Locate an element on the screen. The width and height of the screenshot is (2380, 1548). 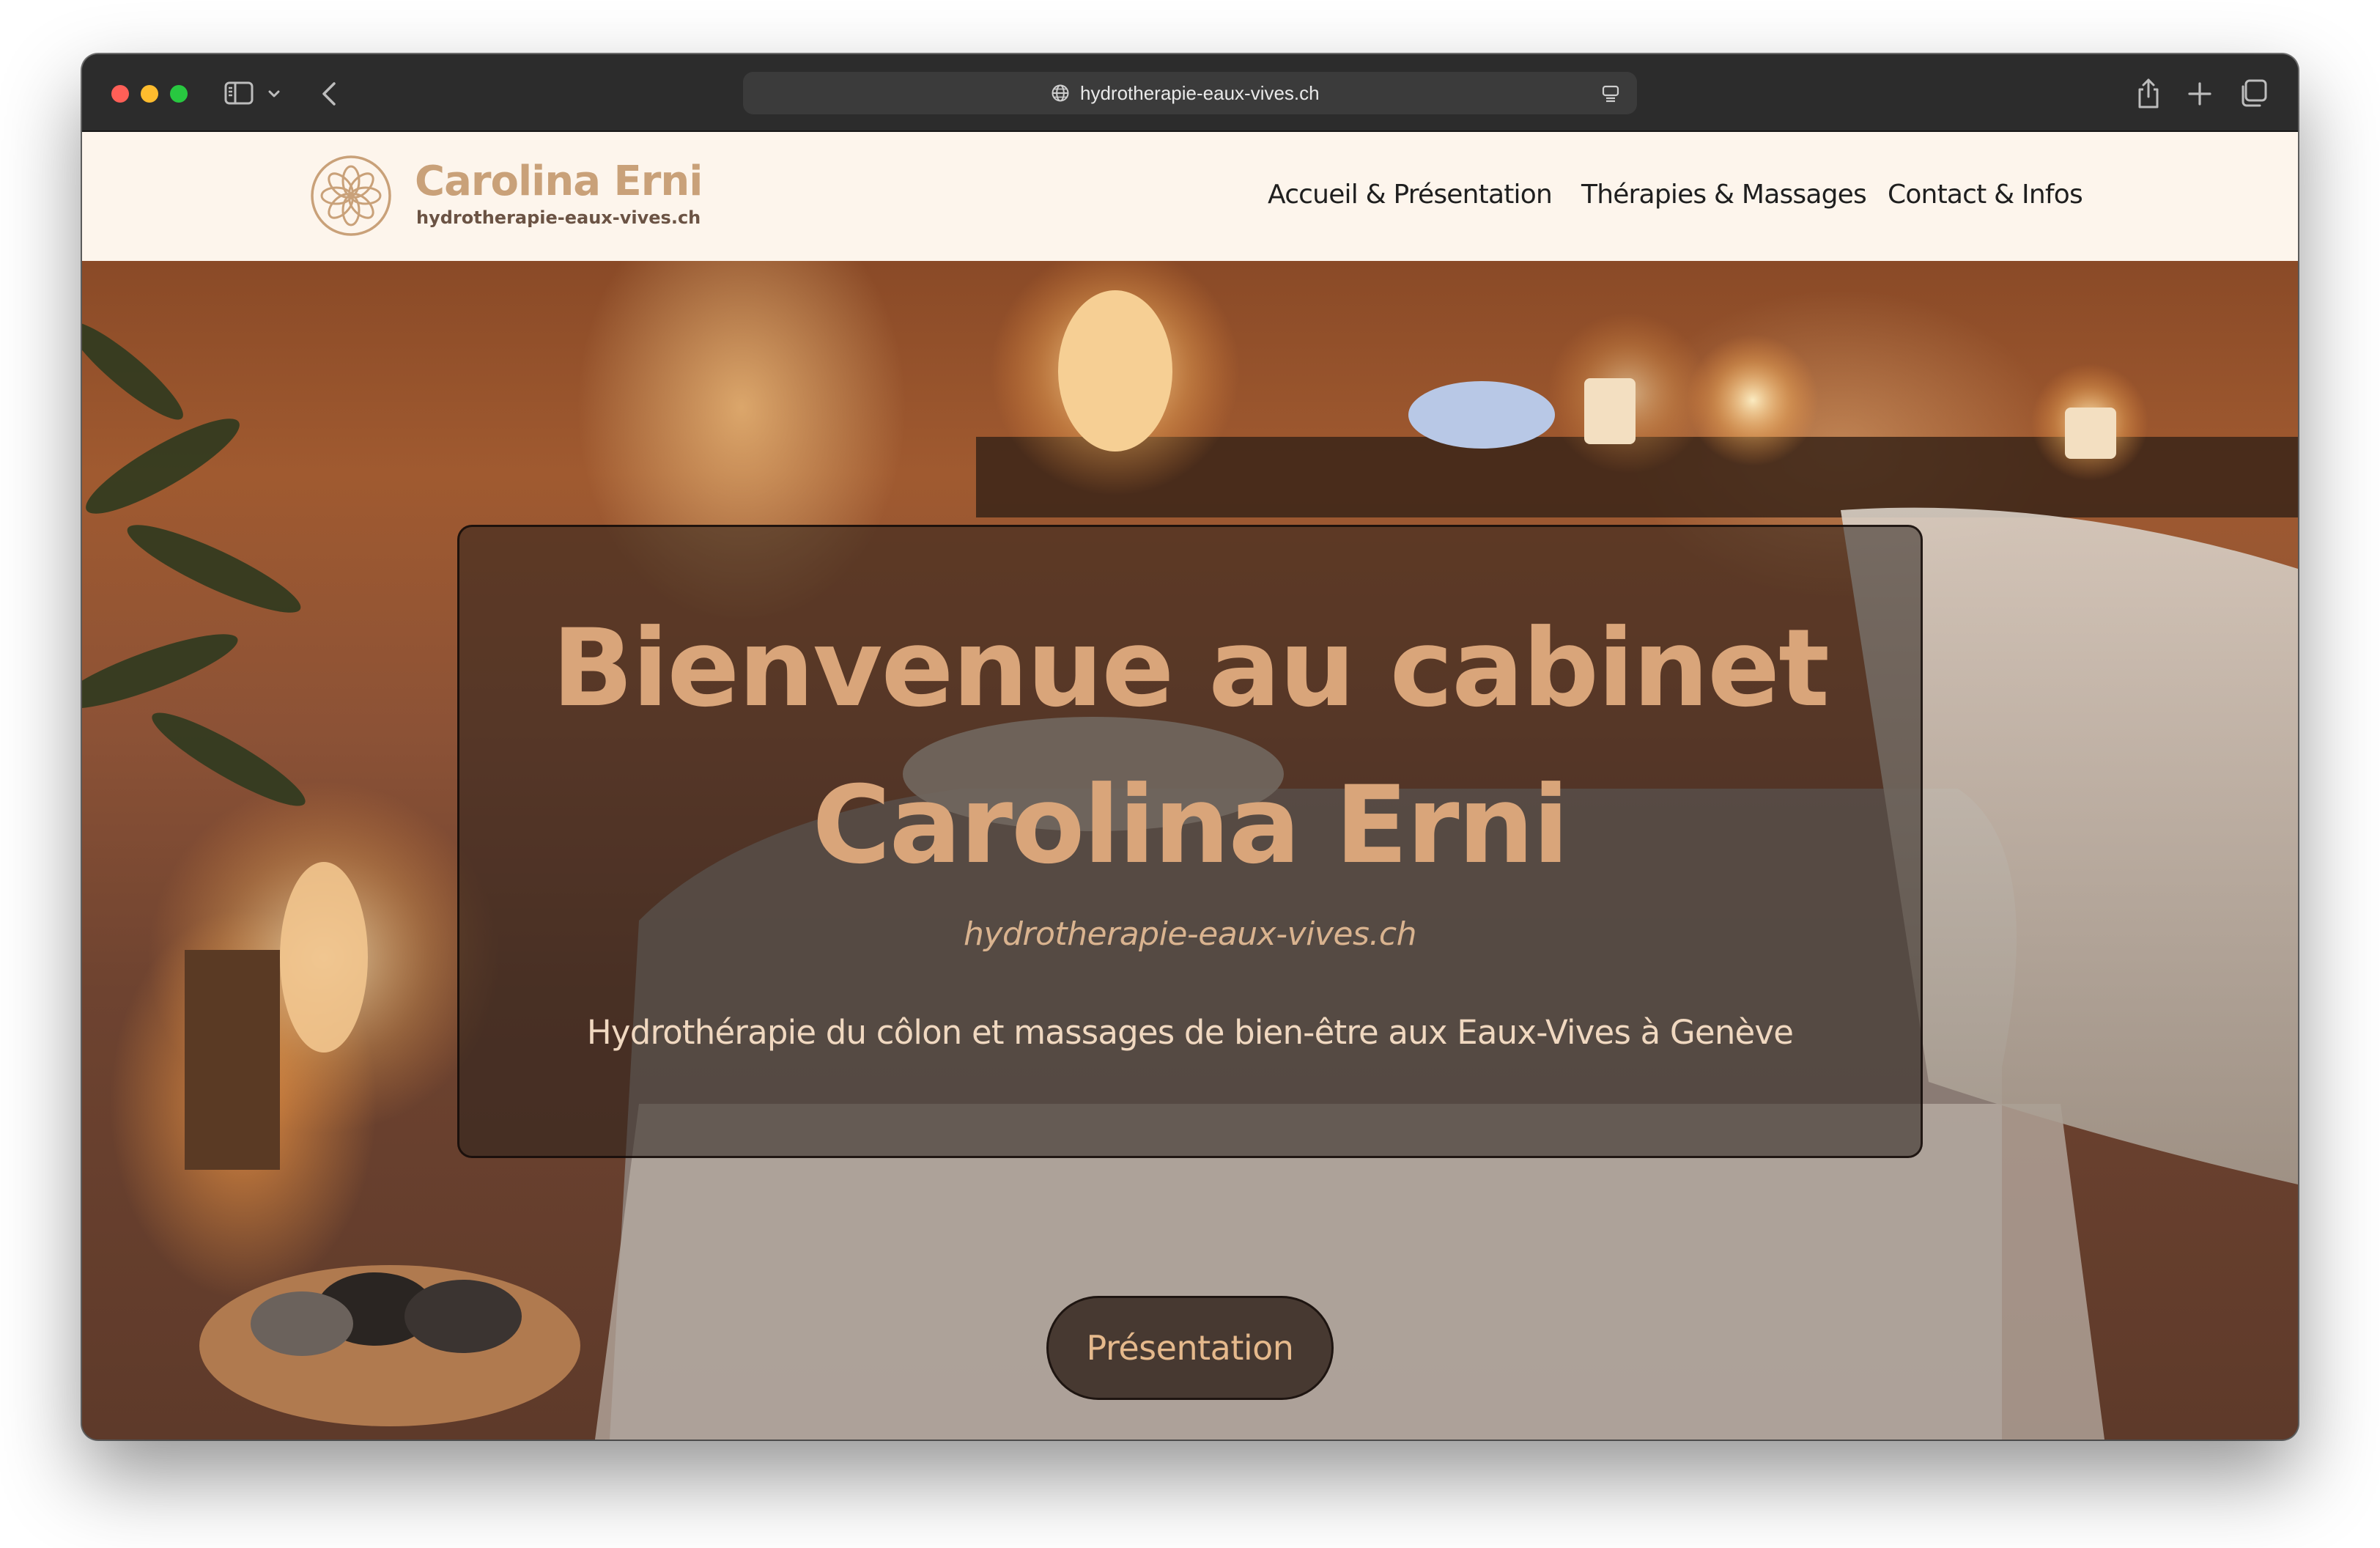
reader-mode-icon is located at coordinates (1610, 94).